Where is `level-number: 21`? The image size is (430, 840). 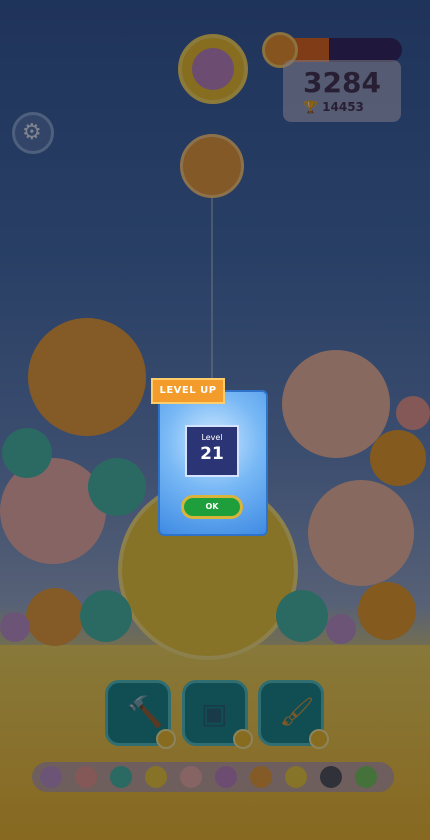 level-number: 21 is located at coordinates (212, 454).